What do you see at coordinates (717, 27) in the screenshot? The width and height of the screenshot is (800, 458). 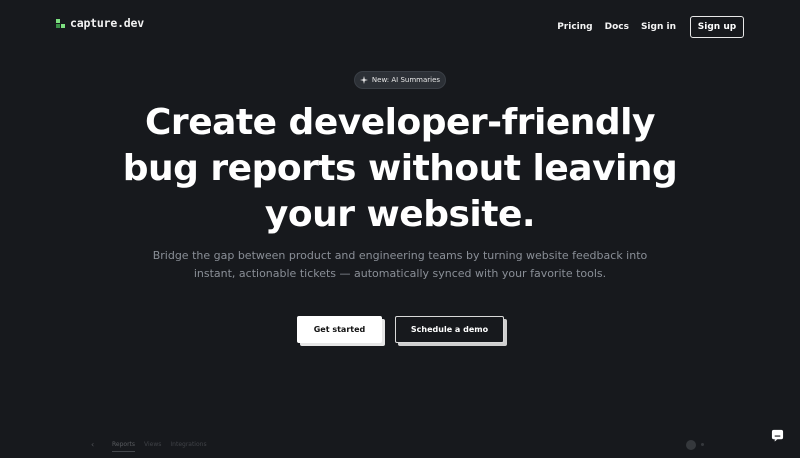 I see `sign-up-button: Sign up` at bounding box center [717, 27].